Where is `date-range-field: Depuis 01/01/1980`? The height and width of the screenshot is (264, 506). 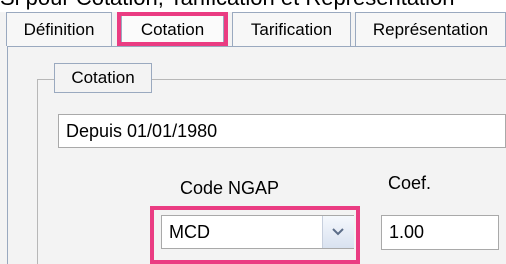 date-range-field: Depuis 01/01/1980 is located at coordinates (282, 131).